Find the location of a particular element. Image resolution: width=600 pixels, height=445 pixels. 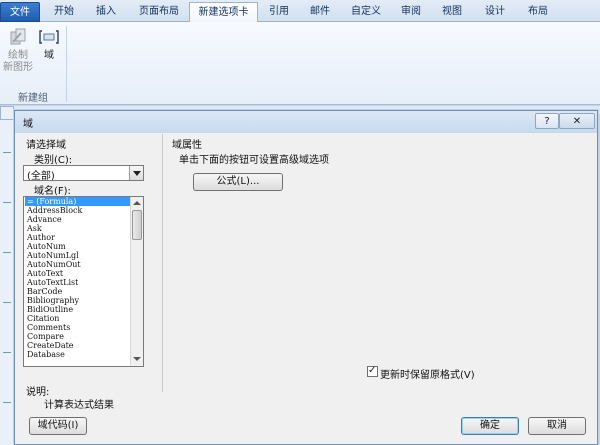

list-item: BidiOutline is located at coordinates (78, 309).